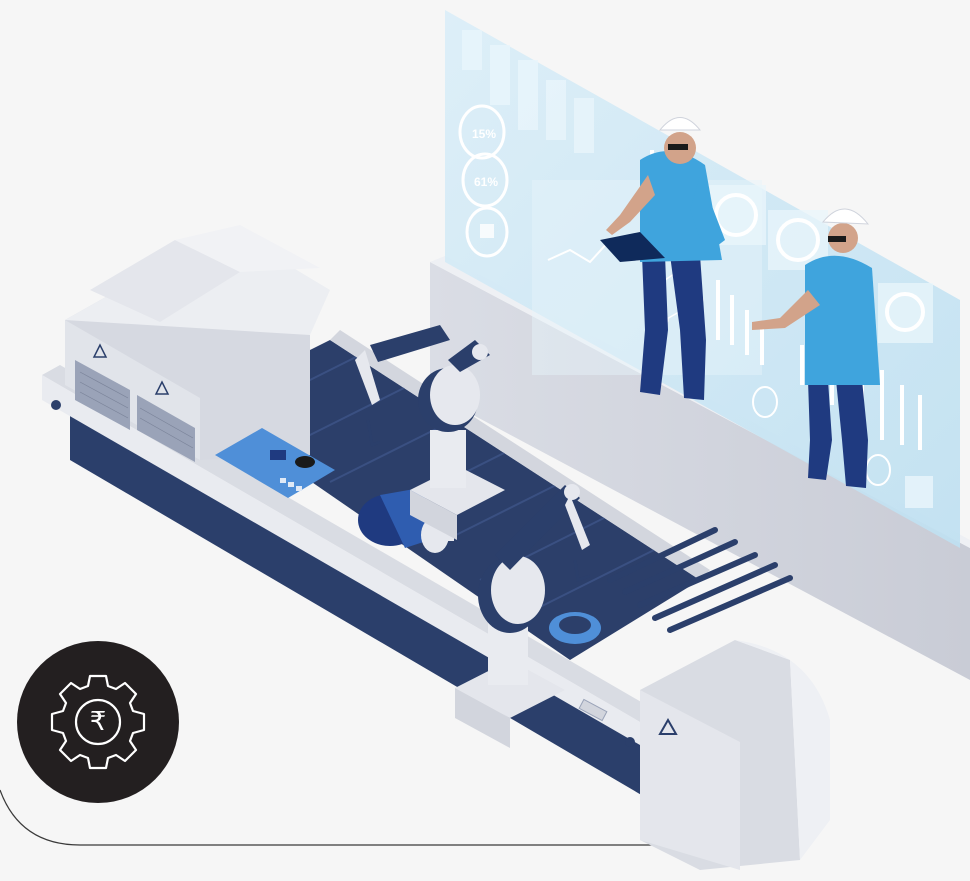  I want to click on gauge-value-1: 15%, so click(484, 134).